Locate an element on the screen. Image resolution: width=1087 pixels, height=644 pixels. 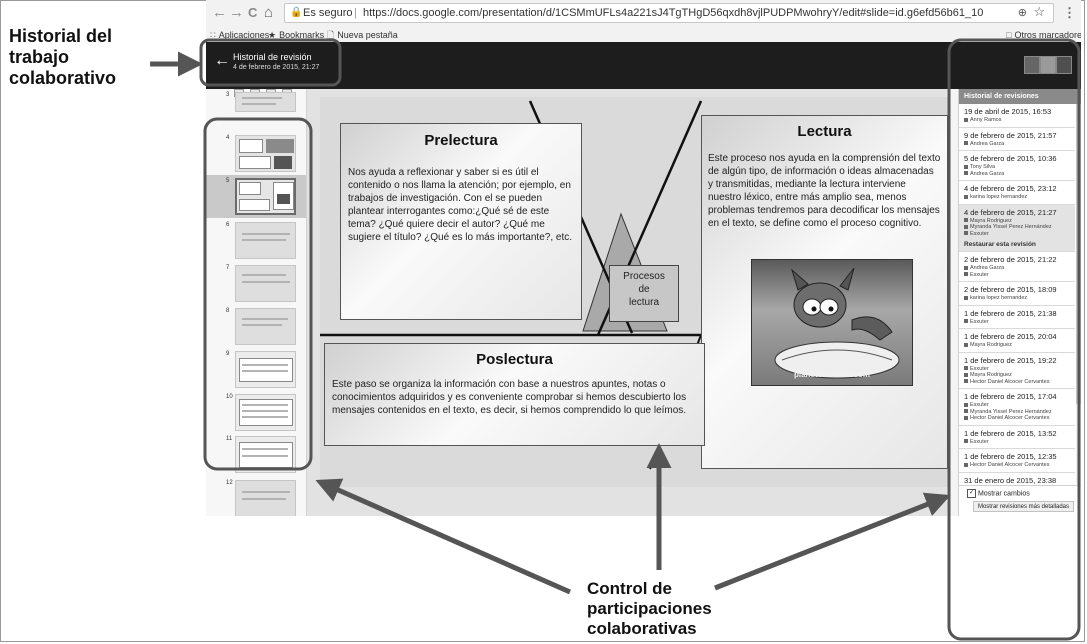
arrow-to-filmstrip is located at coordinates (443, 536).